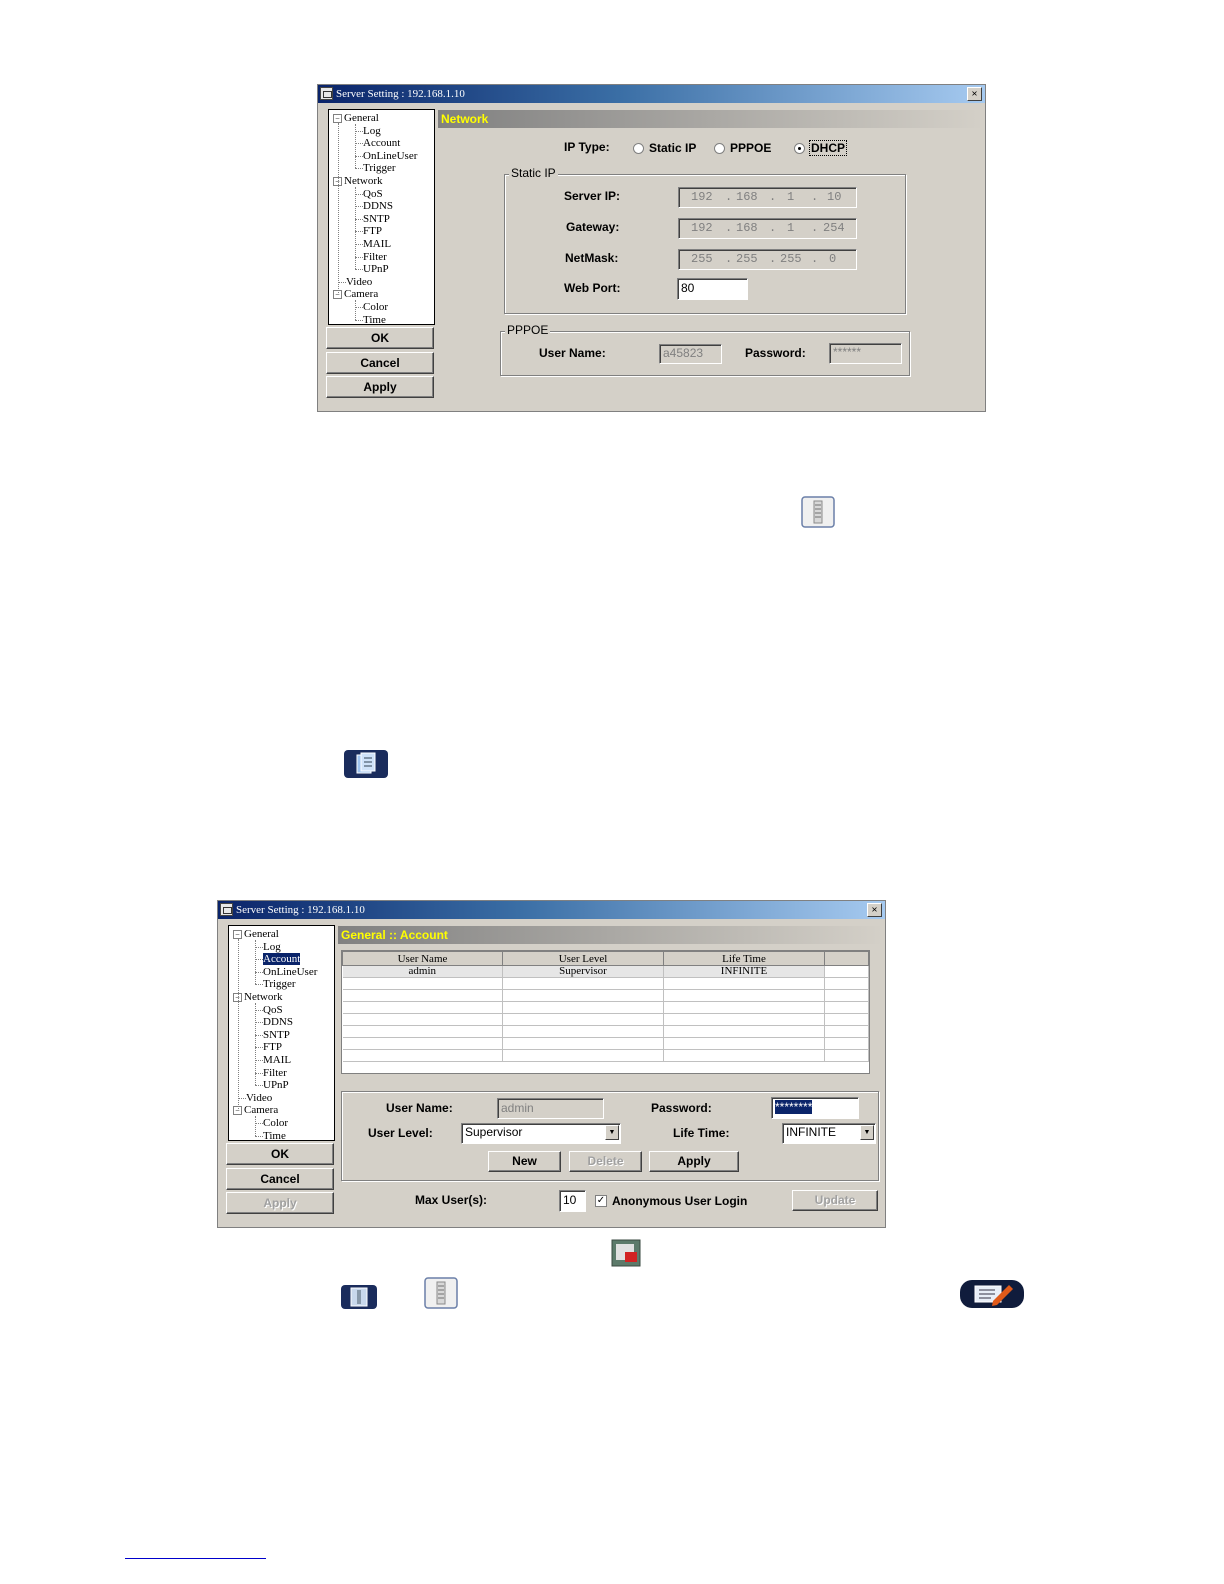 Image resolution: width=1224 pixels, height=1584 pixels. What do you see at coordinates (775, 353) in the screenshot?
I see `pppoe-password-label: Password:` at bounding box center [775, 353].